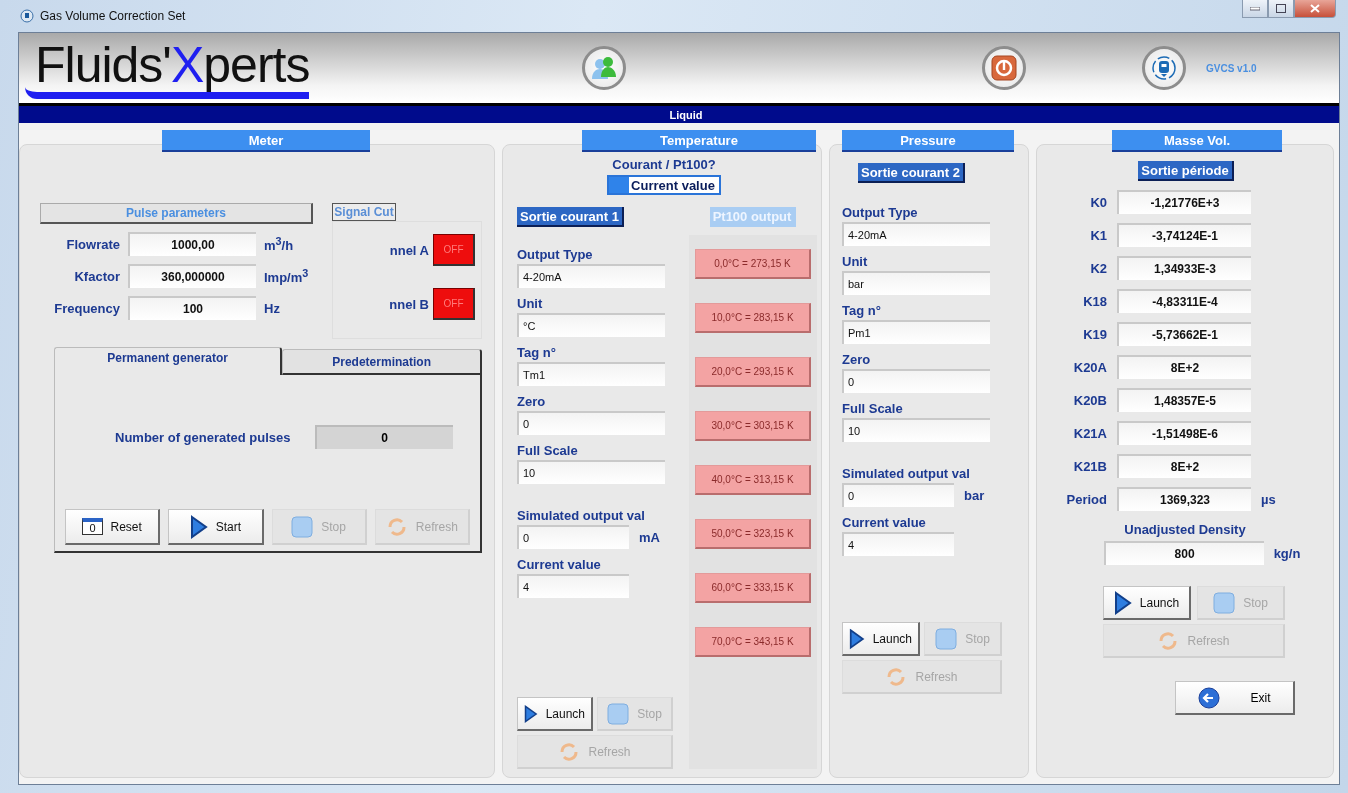 The width and height of the screenshot is (1348, 793). I want to click on exit-button: Exit, so click(1235, 698).